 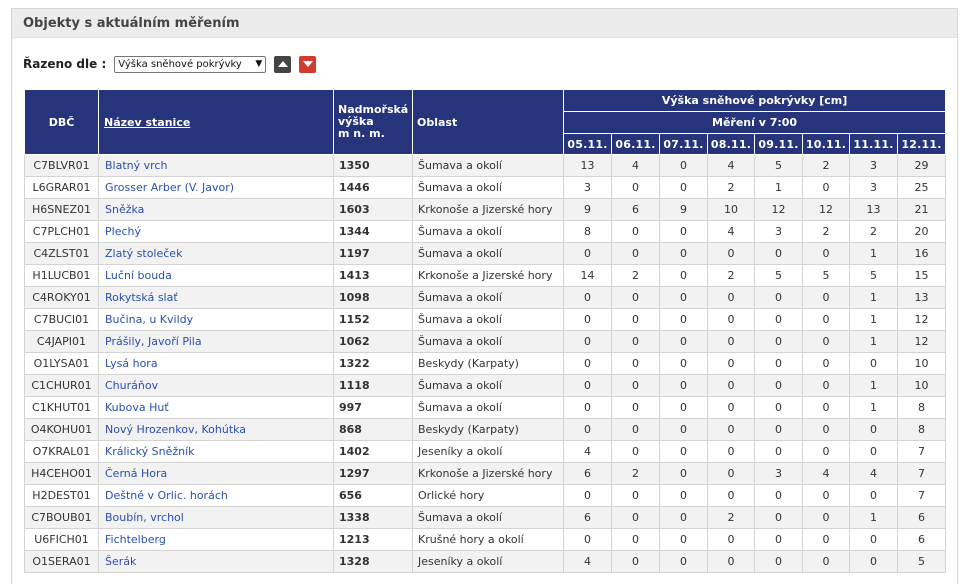 What do you see at coordinates (61, 165) in the screenshot?
I see `station-code: C7BLVR01` at bounding box center [61, 165].